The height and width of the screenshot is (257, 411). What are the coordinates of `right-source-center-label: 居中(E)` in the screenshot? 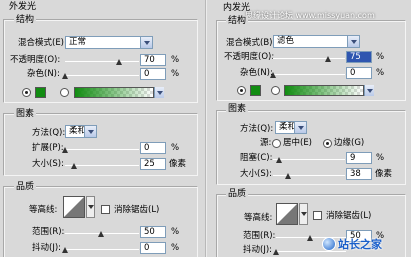 It's located at (298, 143).